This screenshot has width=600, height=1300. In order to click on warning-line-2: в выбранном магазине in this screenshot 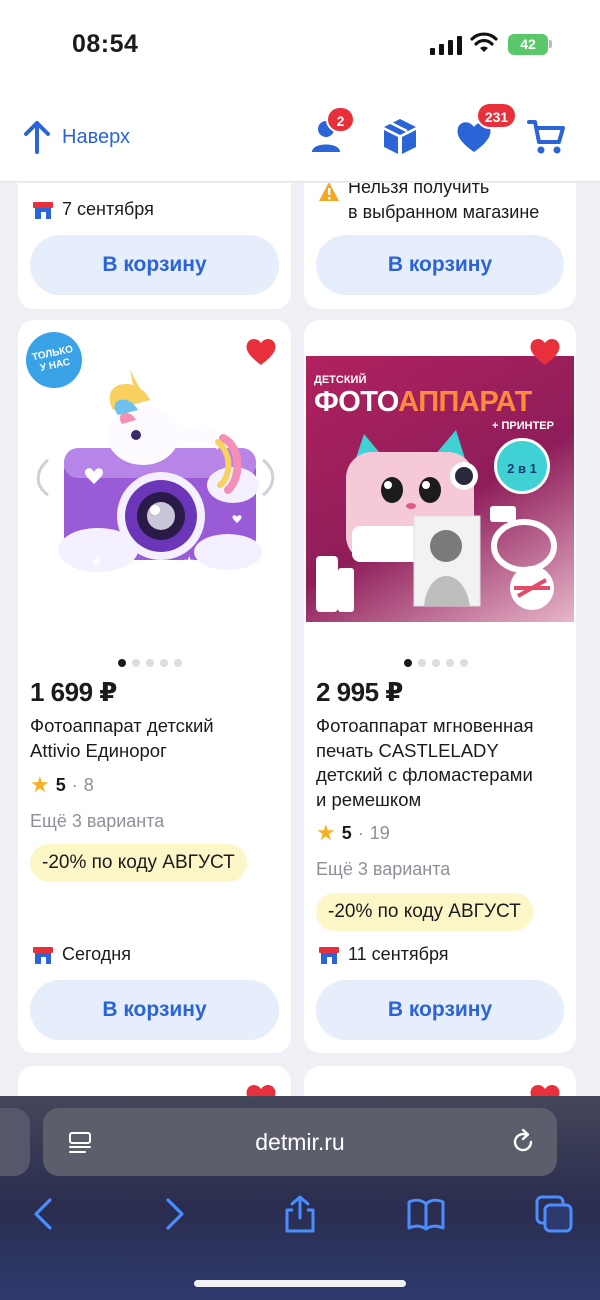, I will do `click(444, 212)`.